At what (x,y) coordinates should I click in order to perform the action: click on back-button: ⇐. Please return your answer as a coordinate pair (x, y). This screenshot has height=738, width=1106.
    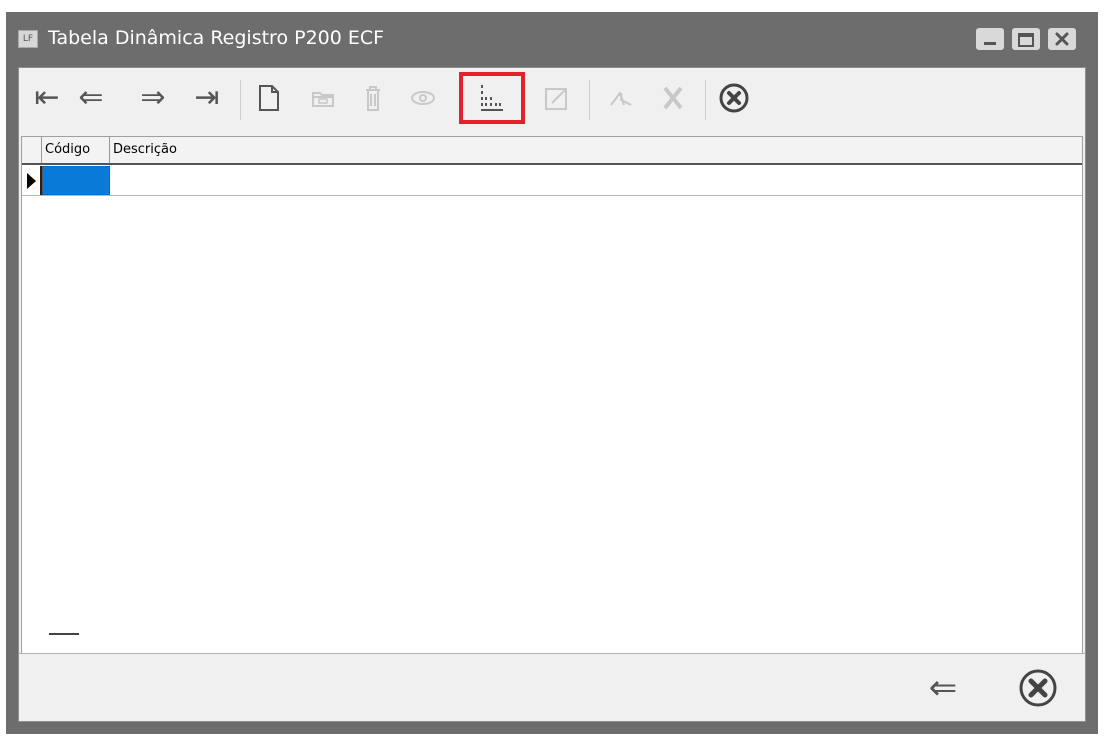
    Looking at the image, I should click on (943, 688).